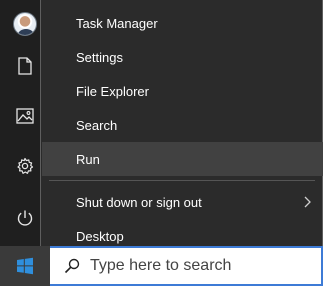 The height and width of the screenshot is (286, 323). What do you see at coordinates (307, 202) in the screenshot?
I see `chevron-right-icon` at bounding box center [307, 202].